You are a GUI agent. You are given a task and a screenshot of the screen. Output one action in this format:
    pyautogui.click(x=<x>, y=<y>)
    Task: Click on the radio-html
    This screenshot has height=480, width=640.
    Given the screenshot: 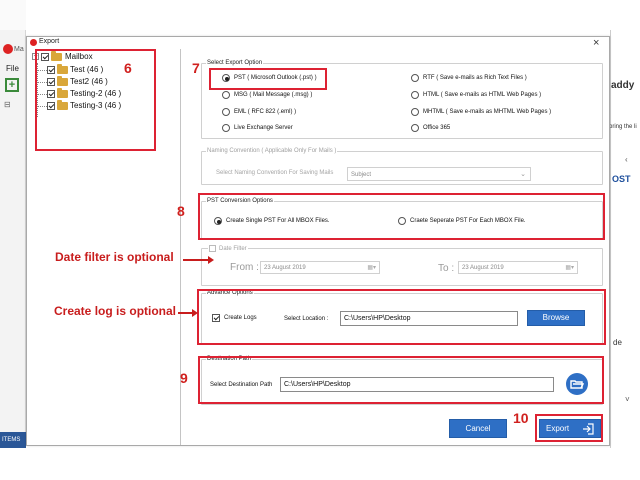 What is the action you would take?
    pyautogui.click(x=415, y=95)
    